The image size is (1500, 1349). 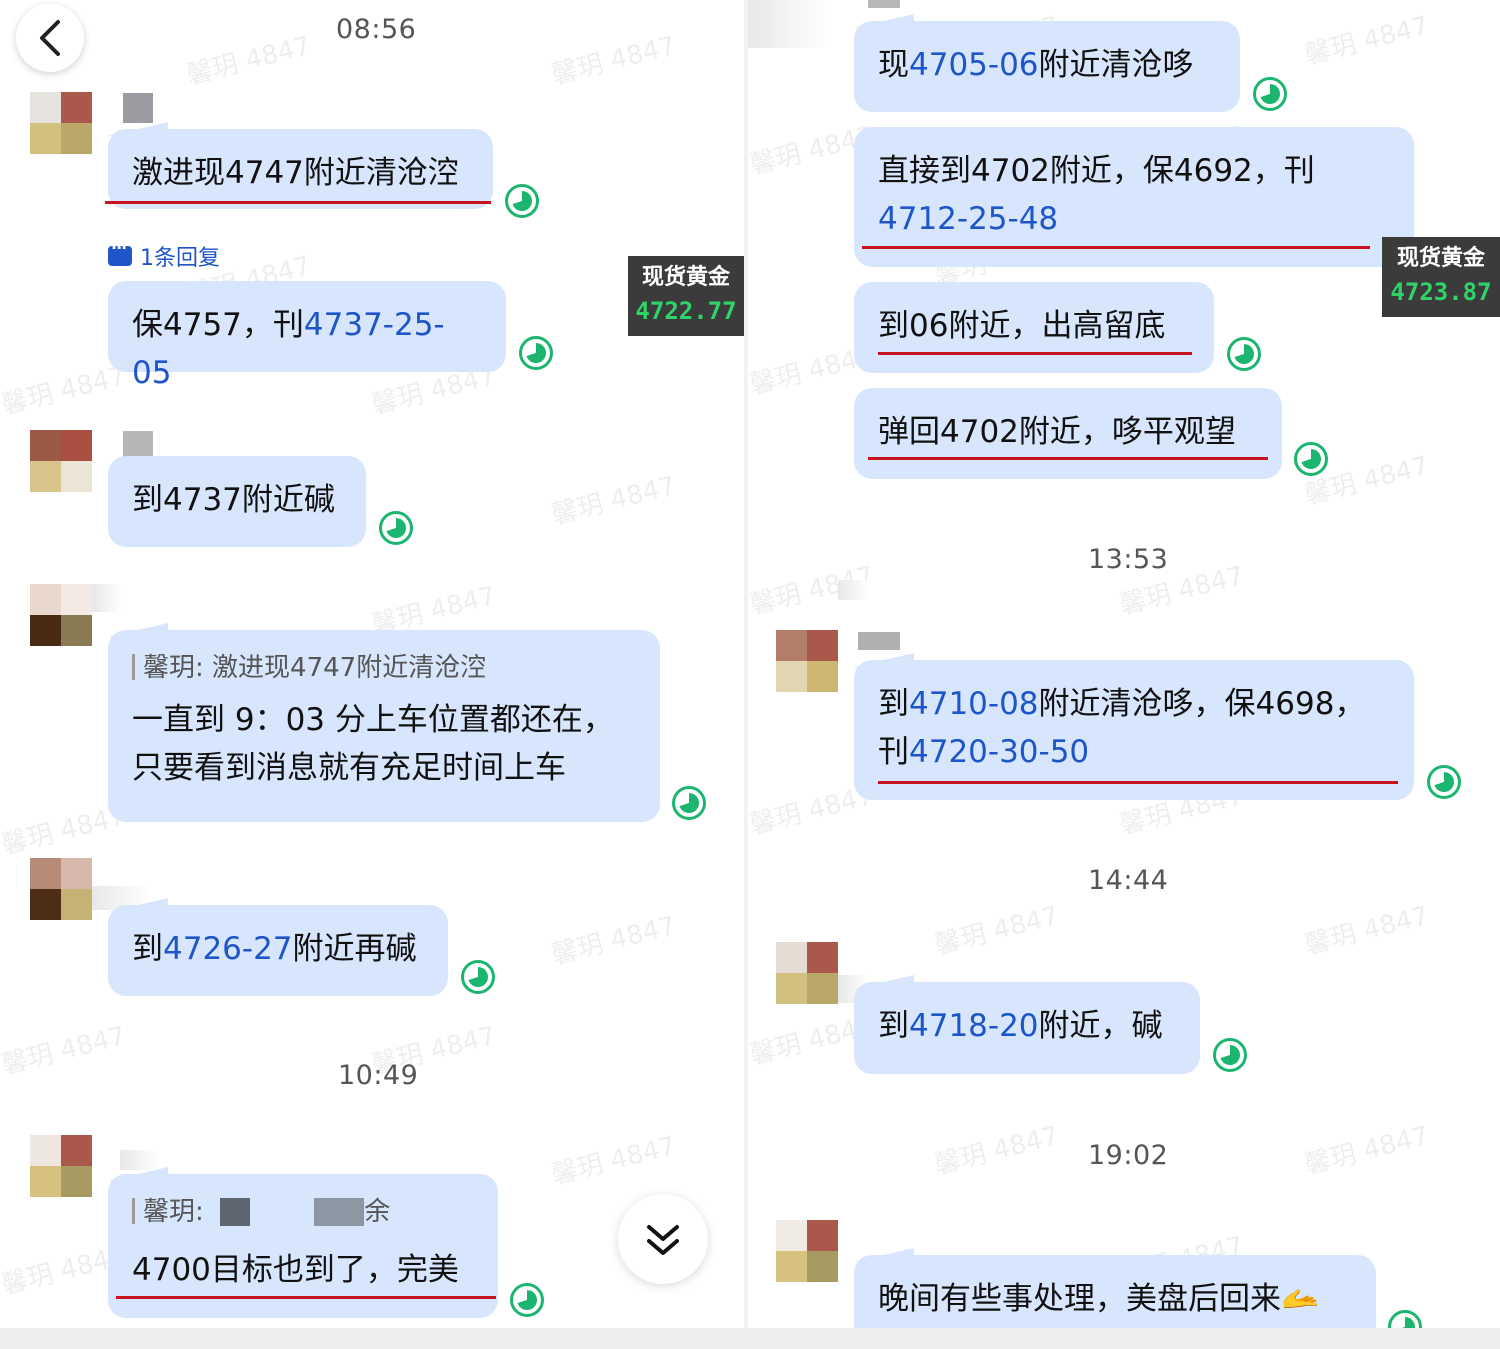 I want to click on timestamp: 10:49, so click(x=378, y=1075).